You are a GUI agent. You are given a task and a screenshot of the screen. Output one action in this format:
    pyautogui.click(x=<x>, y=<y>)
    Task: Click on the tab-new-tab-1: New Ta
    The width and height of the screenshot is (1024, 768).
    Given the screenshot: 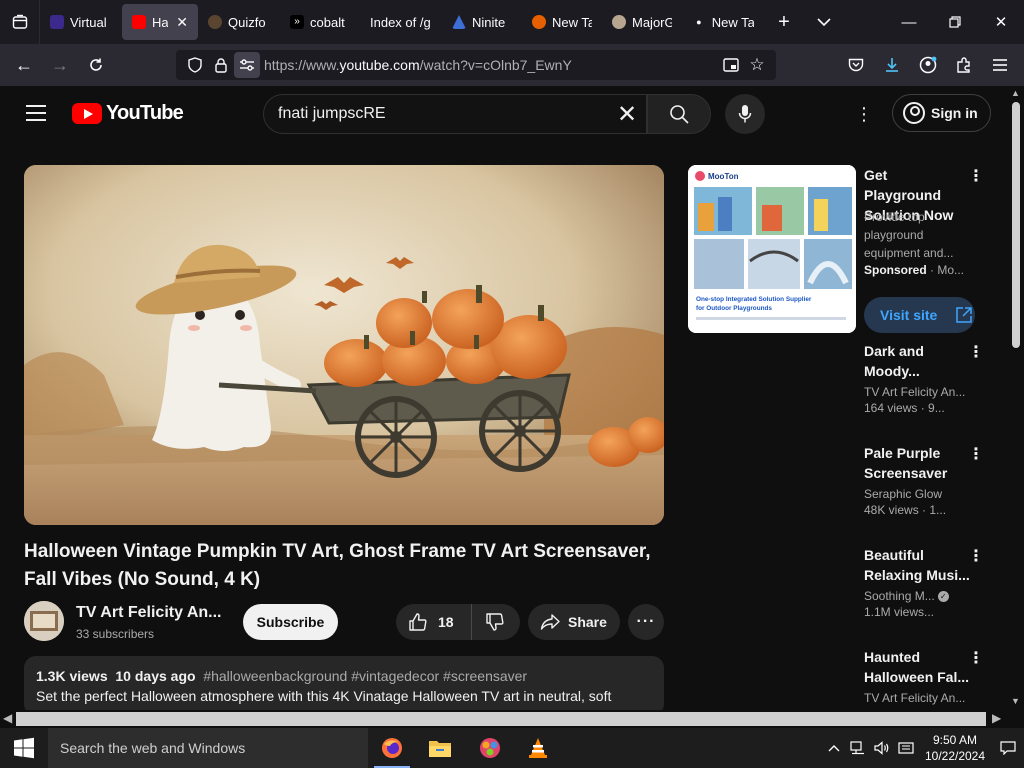 What is the action you would take?
    pyautogui.click(x=562, y=22)
    